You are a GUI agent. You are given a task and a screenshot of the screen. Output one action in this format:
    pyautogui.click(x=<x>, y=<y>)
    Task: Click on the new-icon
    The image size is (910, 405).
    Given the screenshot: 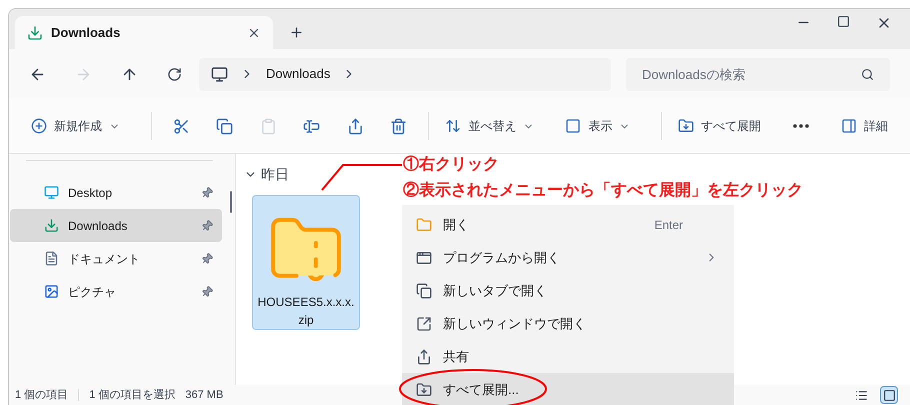 What is the action you would take?
    pyautogui.click(x=39, y=126)
    